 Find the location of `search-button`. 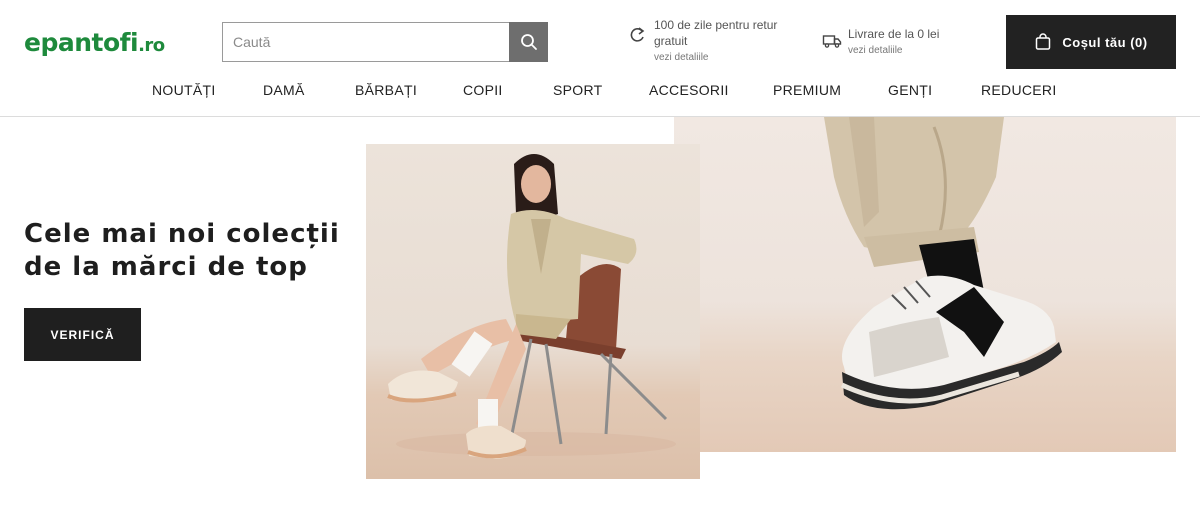

search-button is located at coordinates (528, 42).